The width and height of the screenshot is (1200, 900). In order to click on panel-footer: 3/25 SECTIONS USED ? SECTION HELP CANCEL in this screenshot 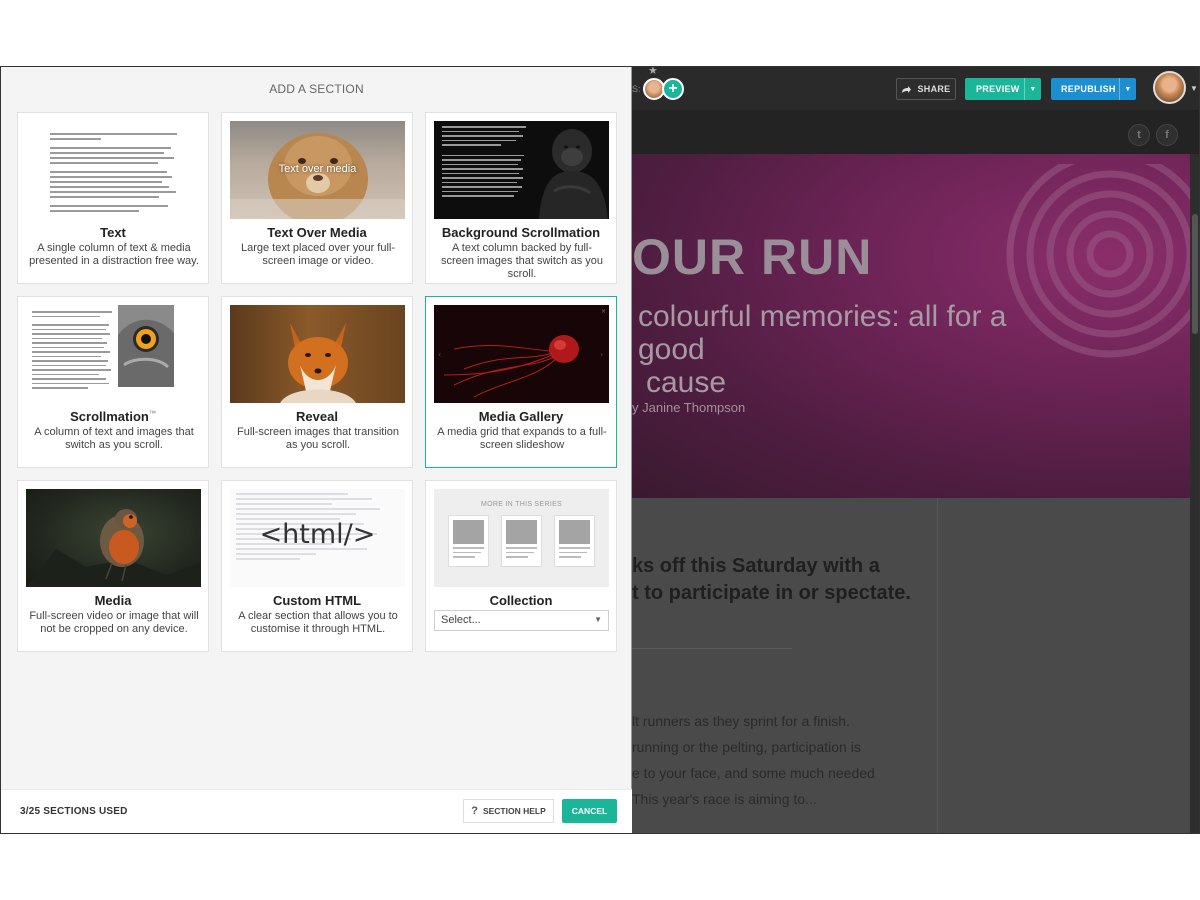, I will do `click(316, 811)`.